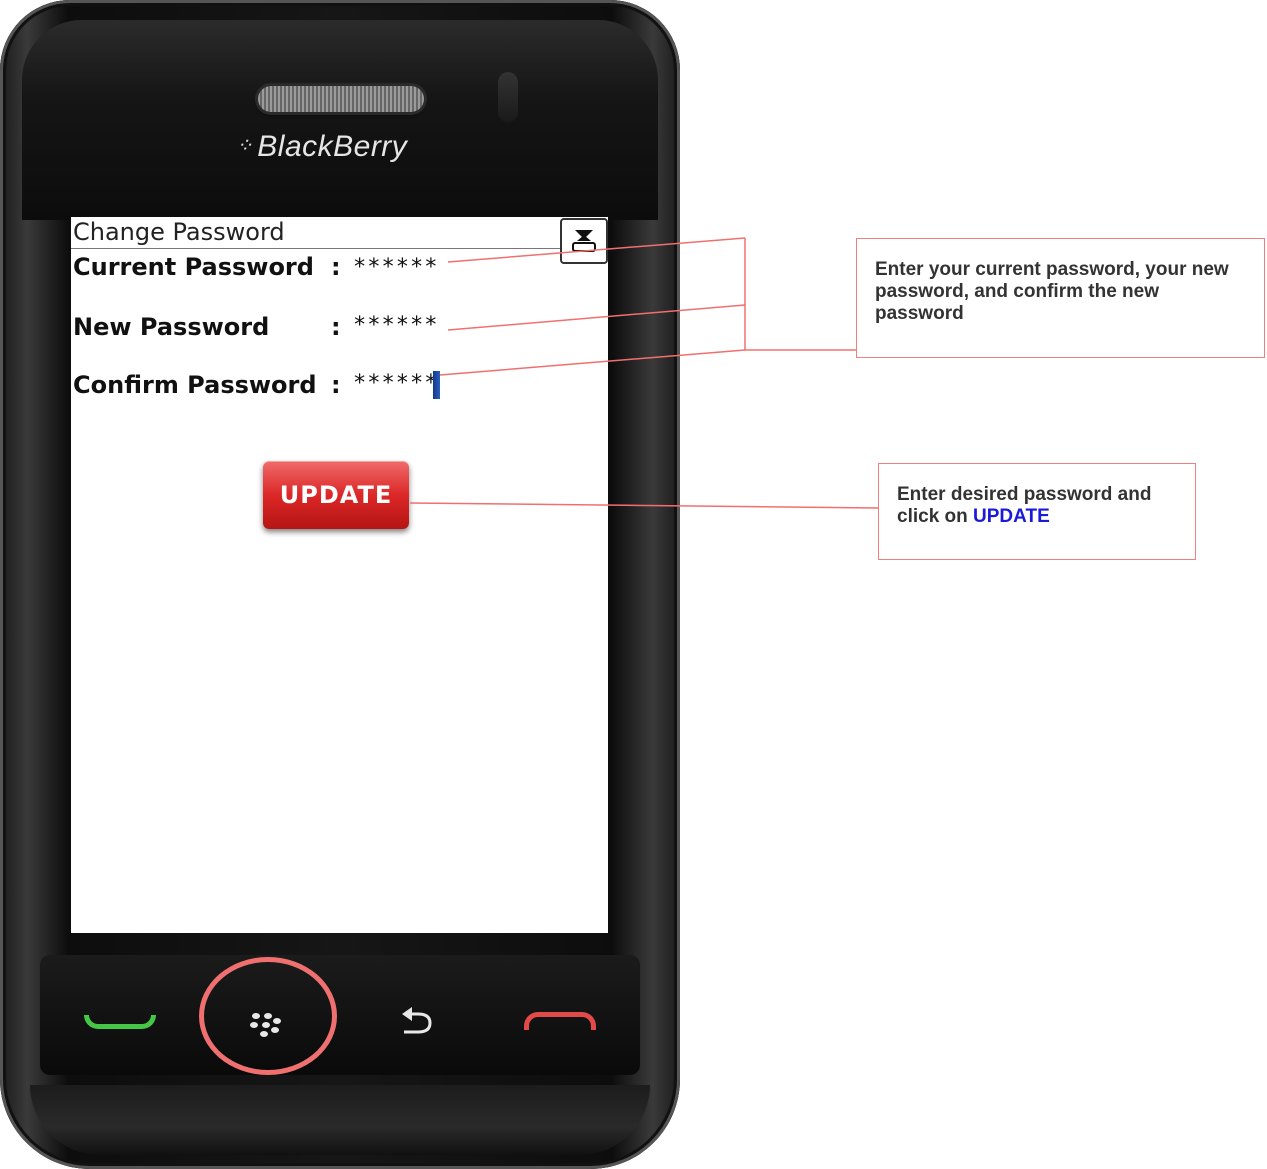 The height and width of the screenshot is (1169, 1267). What do you see at coordinates (316, 248) in the screenshot?
I see `title-divider` at bounding box center [316, 248].